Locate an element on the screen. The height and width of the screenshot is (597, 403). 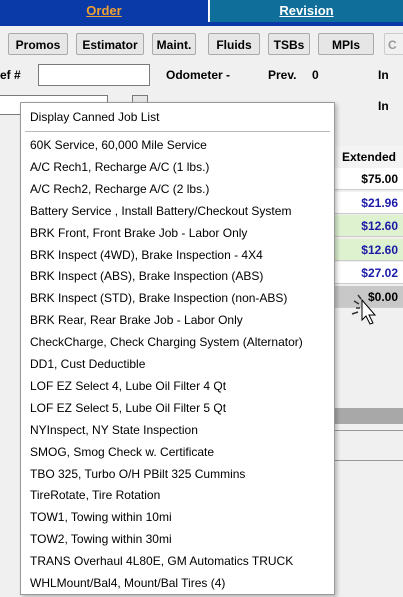
canned-job-item: BRK Rear, Rear Brake Job - Labor Only is located at coordinates (136, 320).